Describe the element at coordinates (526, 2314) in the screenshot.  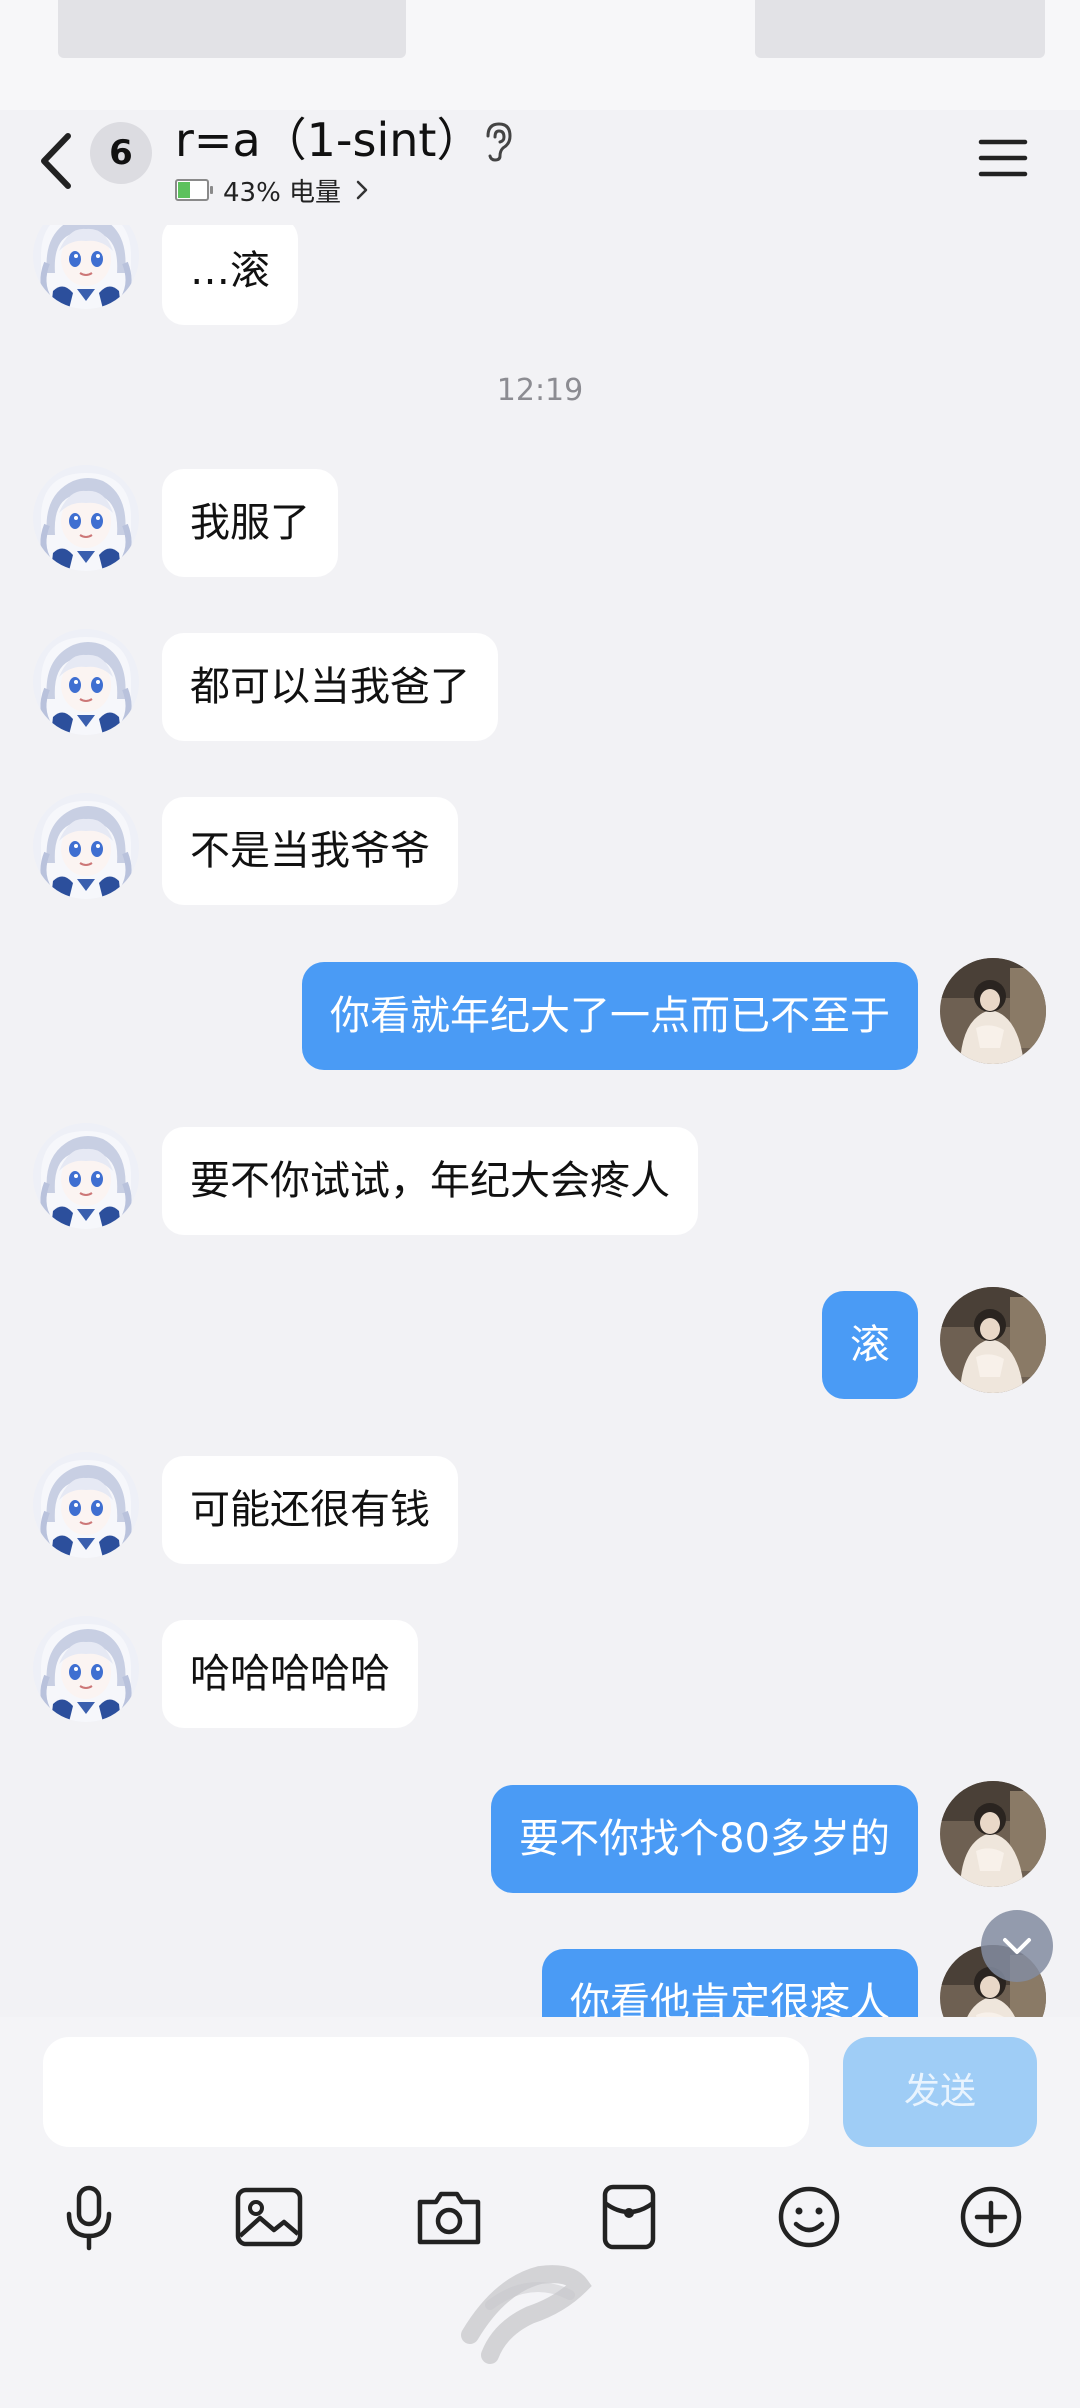
I see `scribble-mark` at that location.